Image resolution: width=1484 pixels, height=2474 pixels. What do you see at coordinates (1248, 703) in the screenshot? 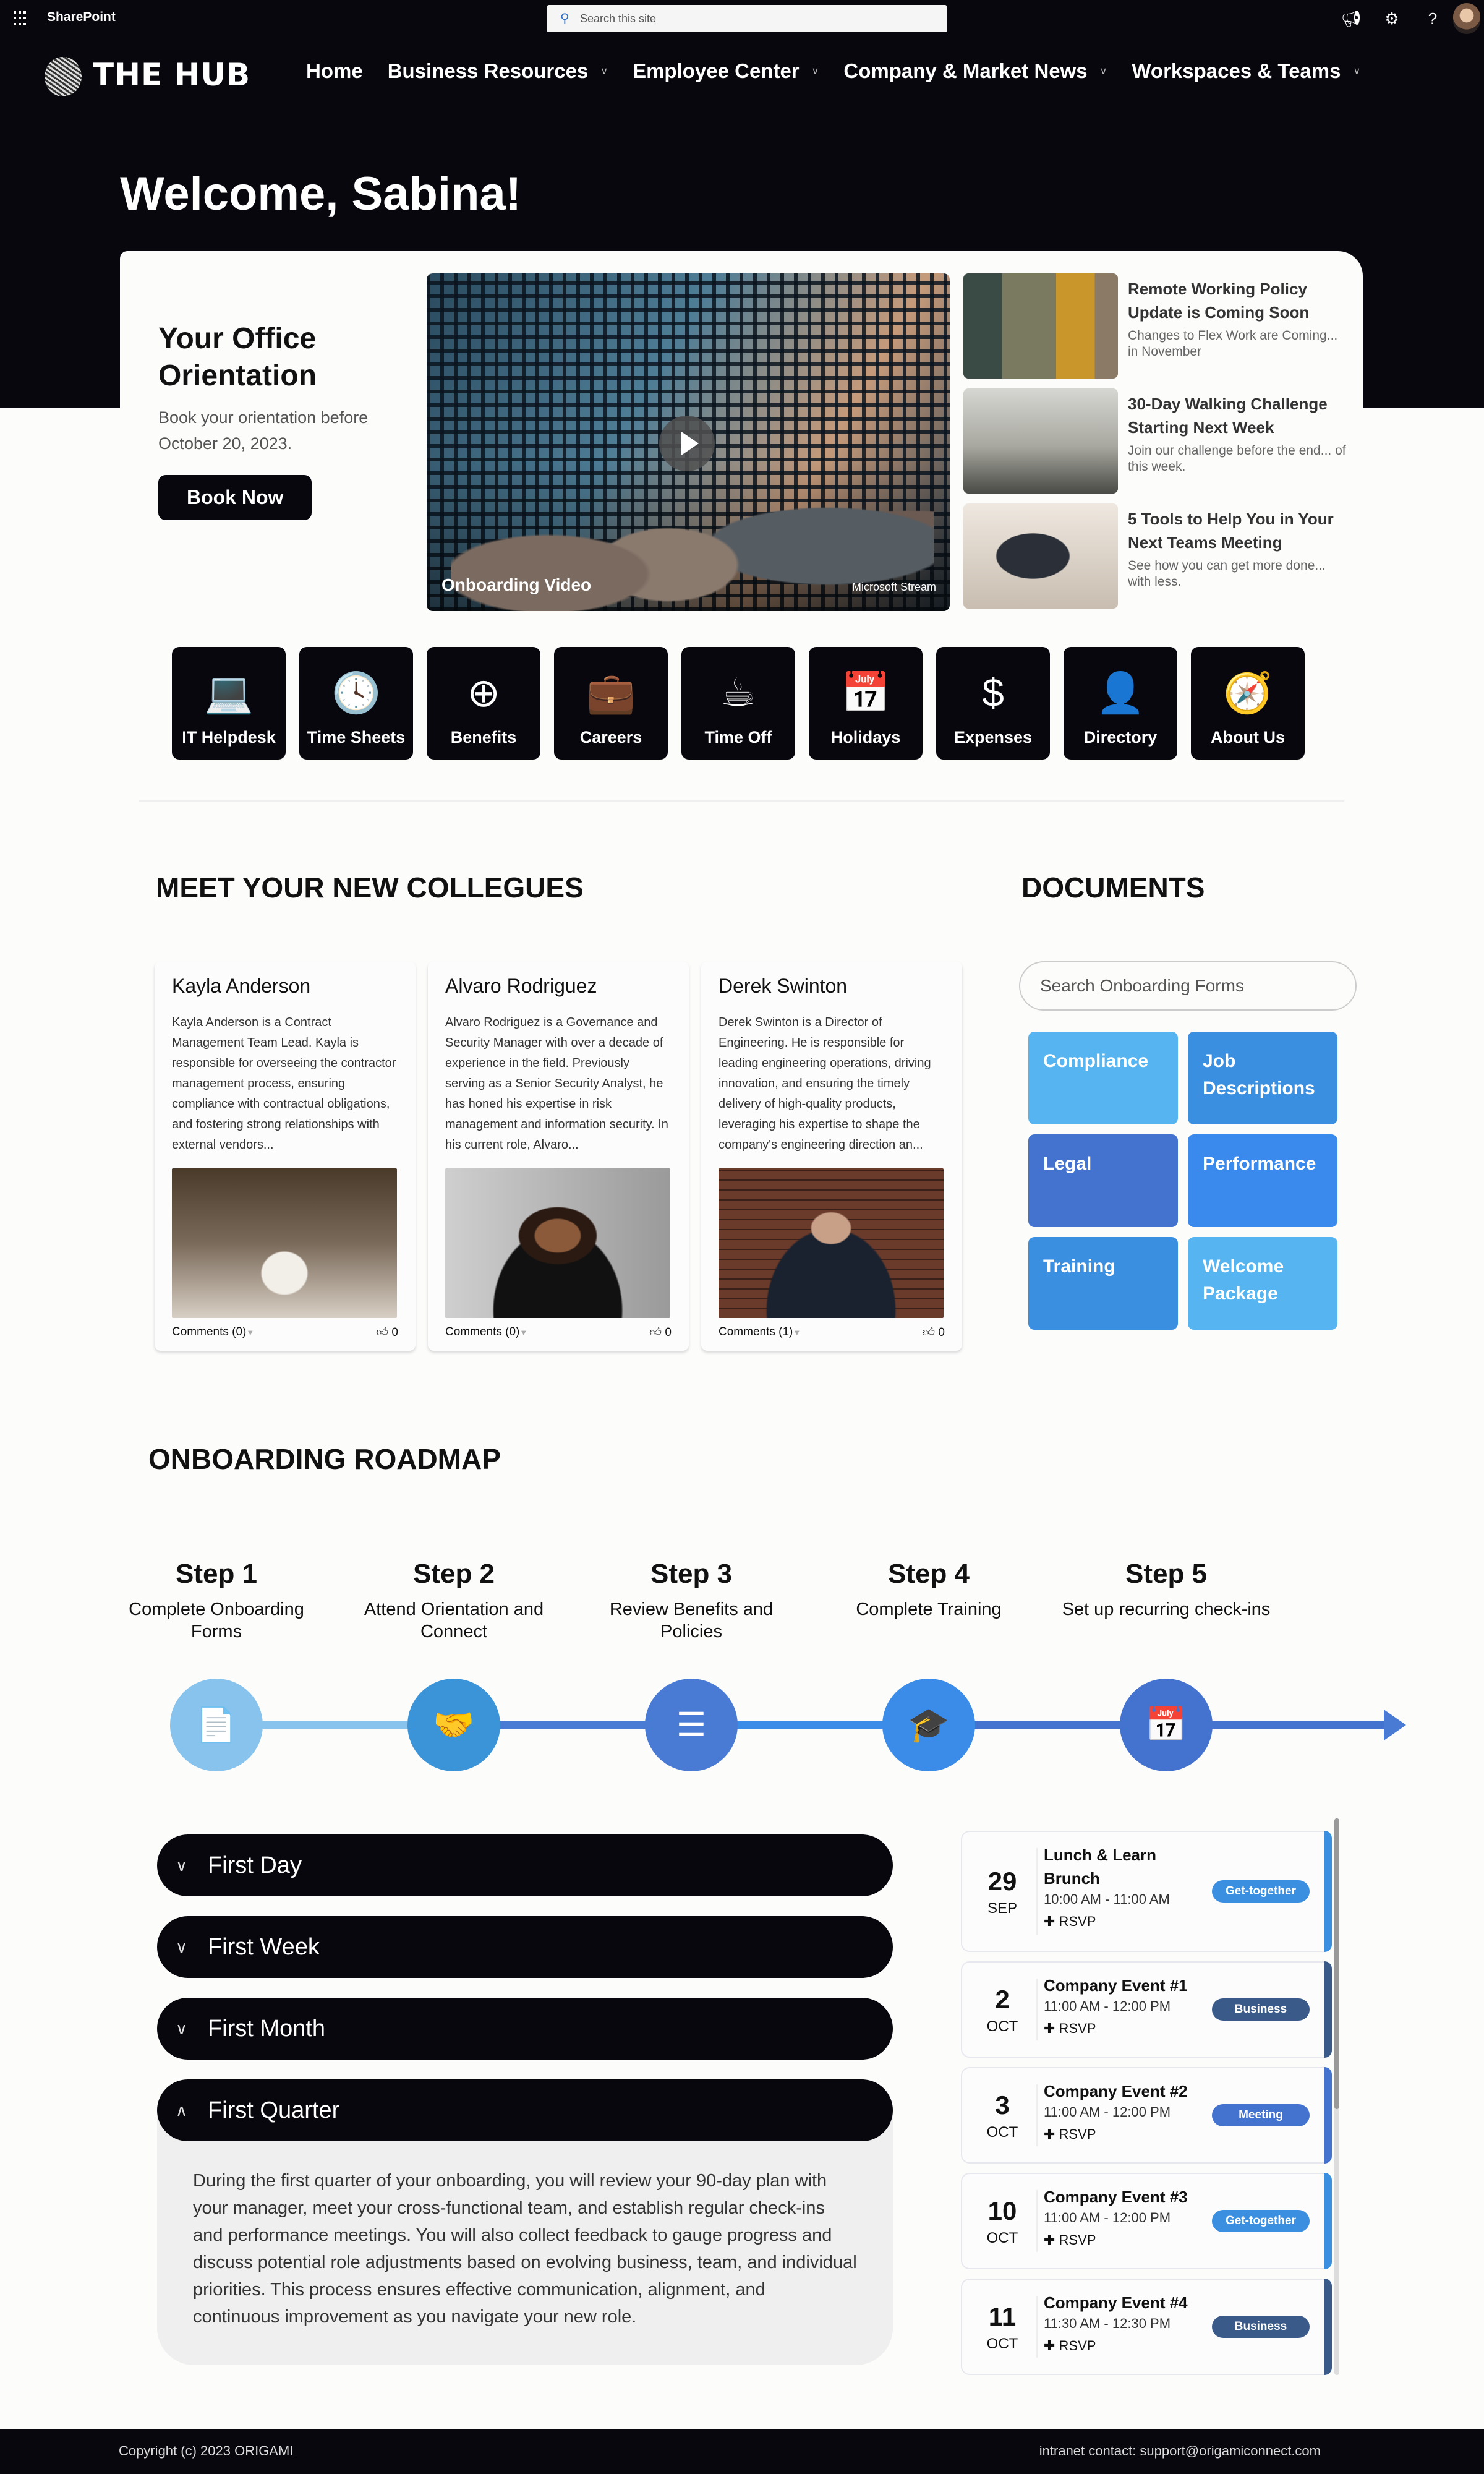
I see `quick-link-about-us: 🧭 About Us` at bounding box center [1248, 703].